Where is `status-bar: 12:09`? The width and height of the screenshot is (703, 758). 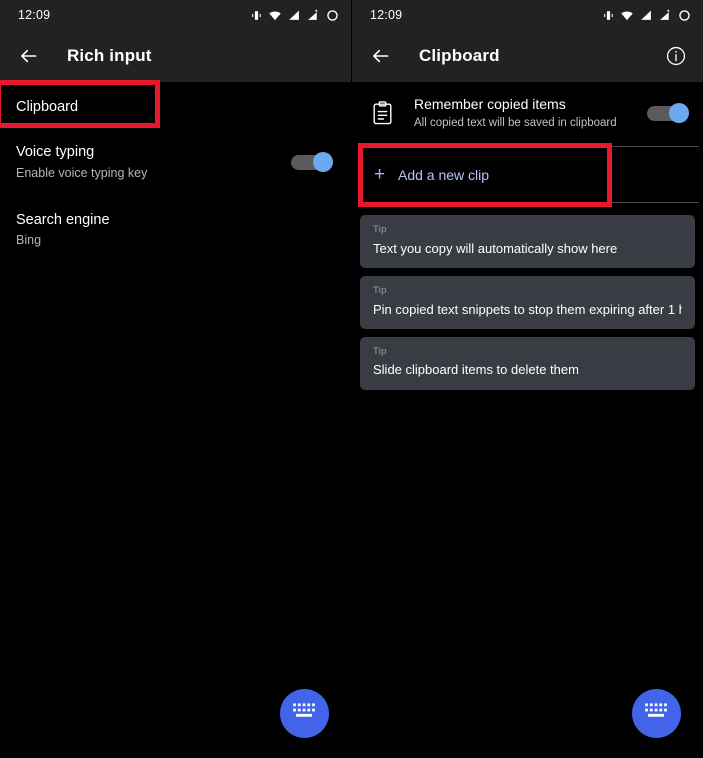 status-bar: 12:09 is located at coordinates (175, 15).